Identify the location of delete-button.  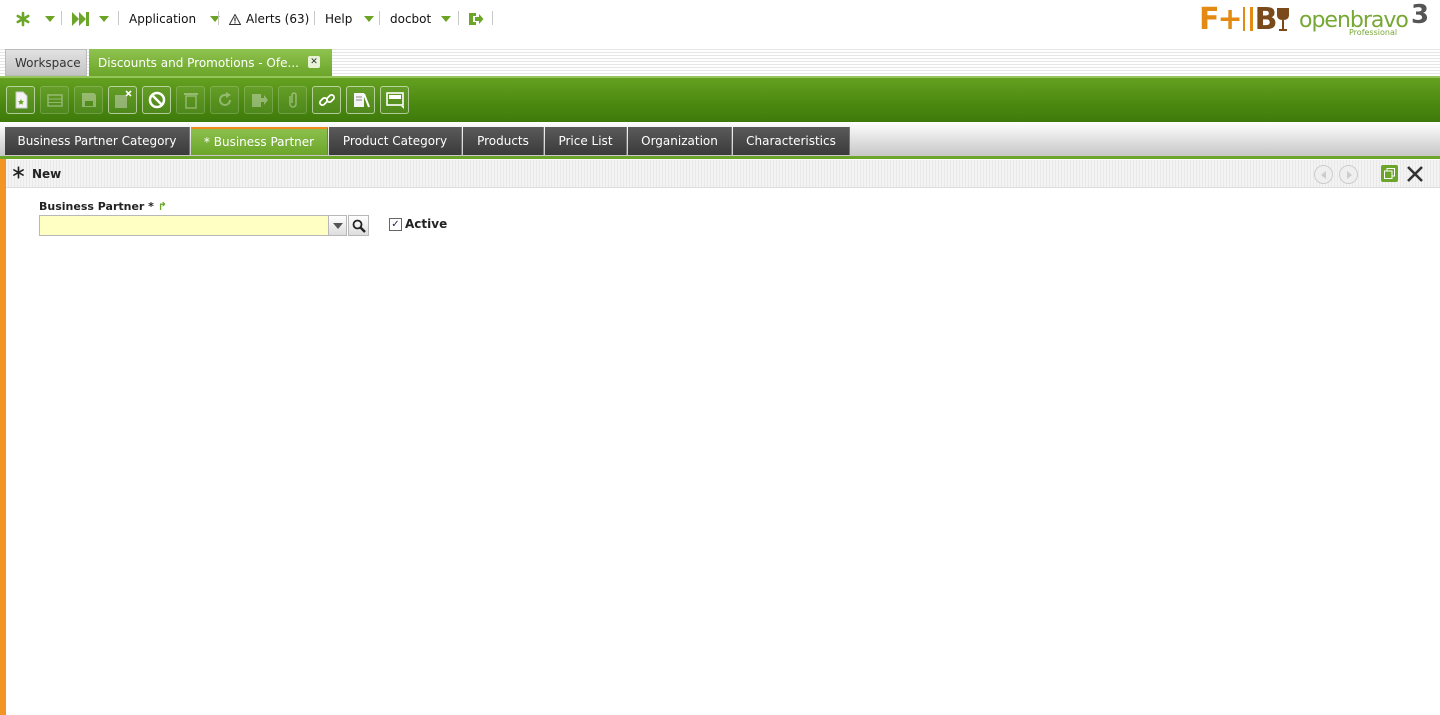
(190, 100).